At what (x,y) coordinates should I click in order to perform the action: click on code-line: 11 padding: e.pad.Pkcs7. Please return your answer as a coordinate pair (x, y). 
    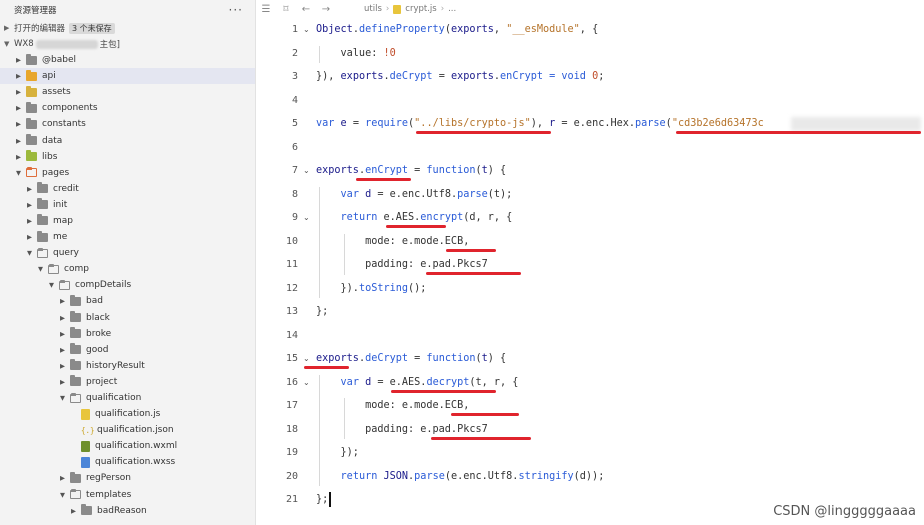
    Looking at the image, I should click on (590, 265).